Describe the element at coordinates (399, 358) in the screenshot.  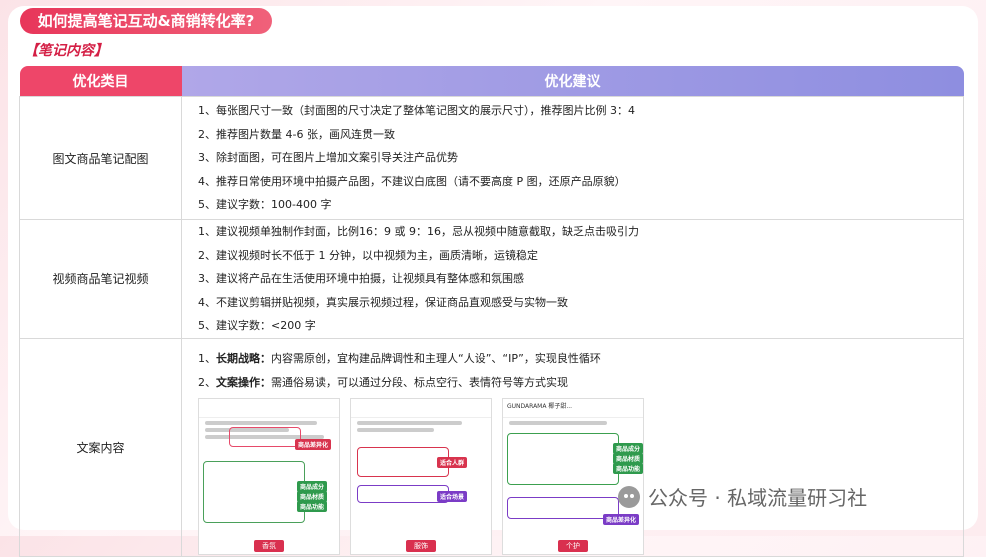
I see `suggestion-line: 1、长期战略：内容需原创，宜构建品牌调性和主理人“人设”、“IP”，实现良性循环` at that location.